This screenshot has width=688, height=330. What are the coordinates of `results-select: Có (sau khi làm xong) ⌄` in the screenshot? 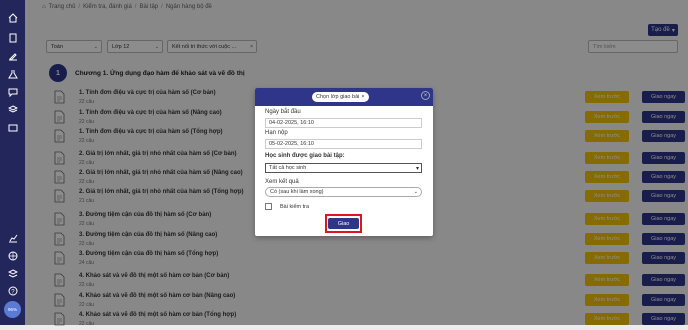 It's located at (343, 192).